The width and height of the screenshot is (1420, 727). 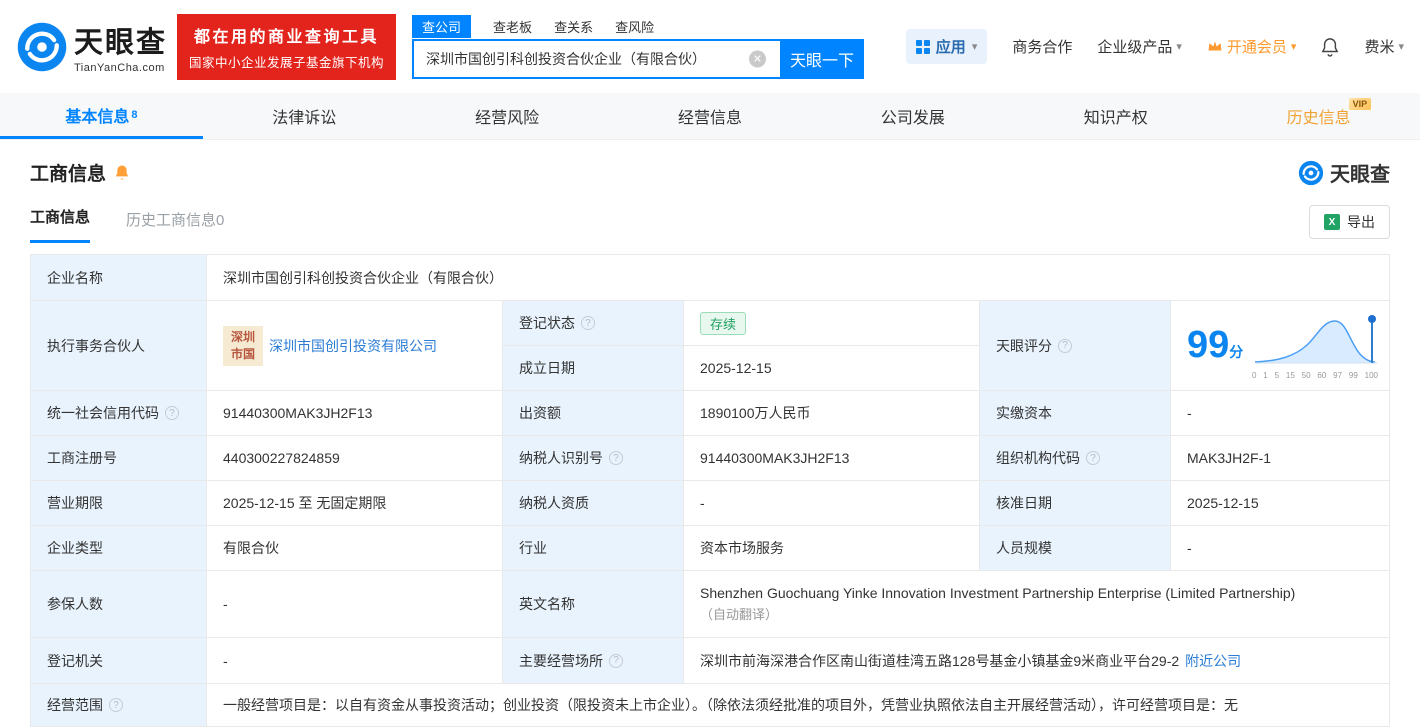 What do you see at coordinates (122, 172) in the screenshot?
I see `monitor-bell-icon` at bounding box center [122, 172].